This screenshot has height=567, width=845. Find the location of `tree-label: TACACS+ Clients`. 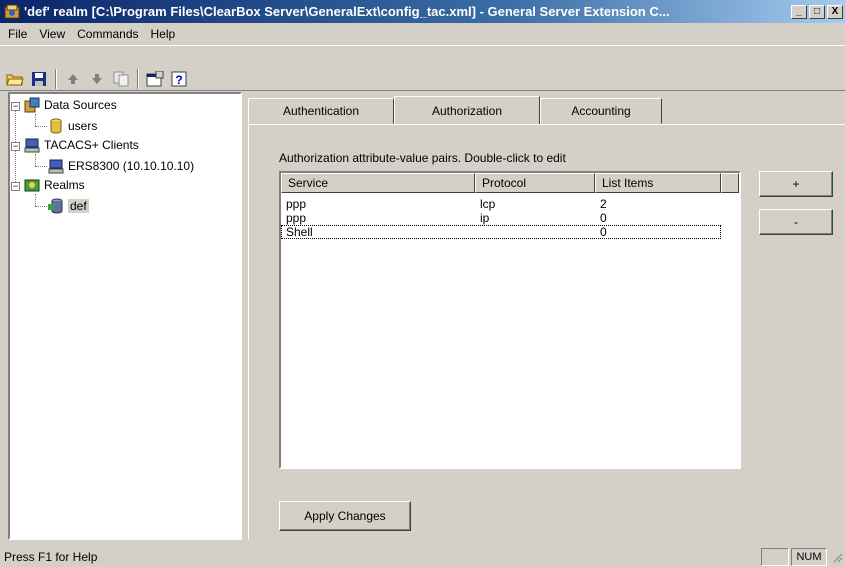

tree-label: TACACS+ Clients is located at coordinates (91, 145).